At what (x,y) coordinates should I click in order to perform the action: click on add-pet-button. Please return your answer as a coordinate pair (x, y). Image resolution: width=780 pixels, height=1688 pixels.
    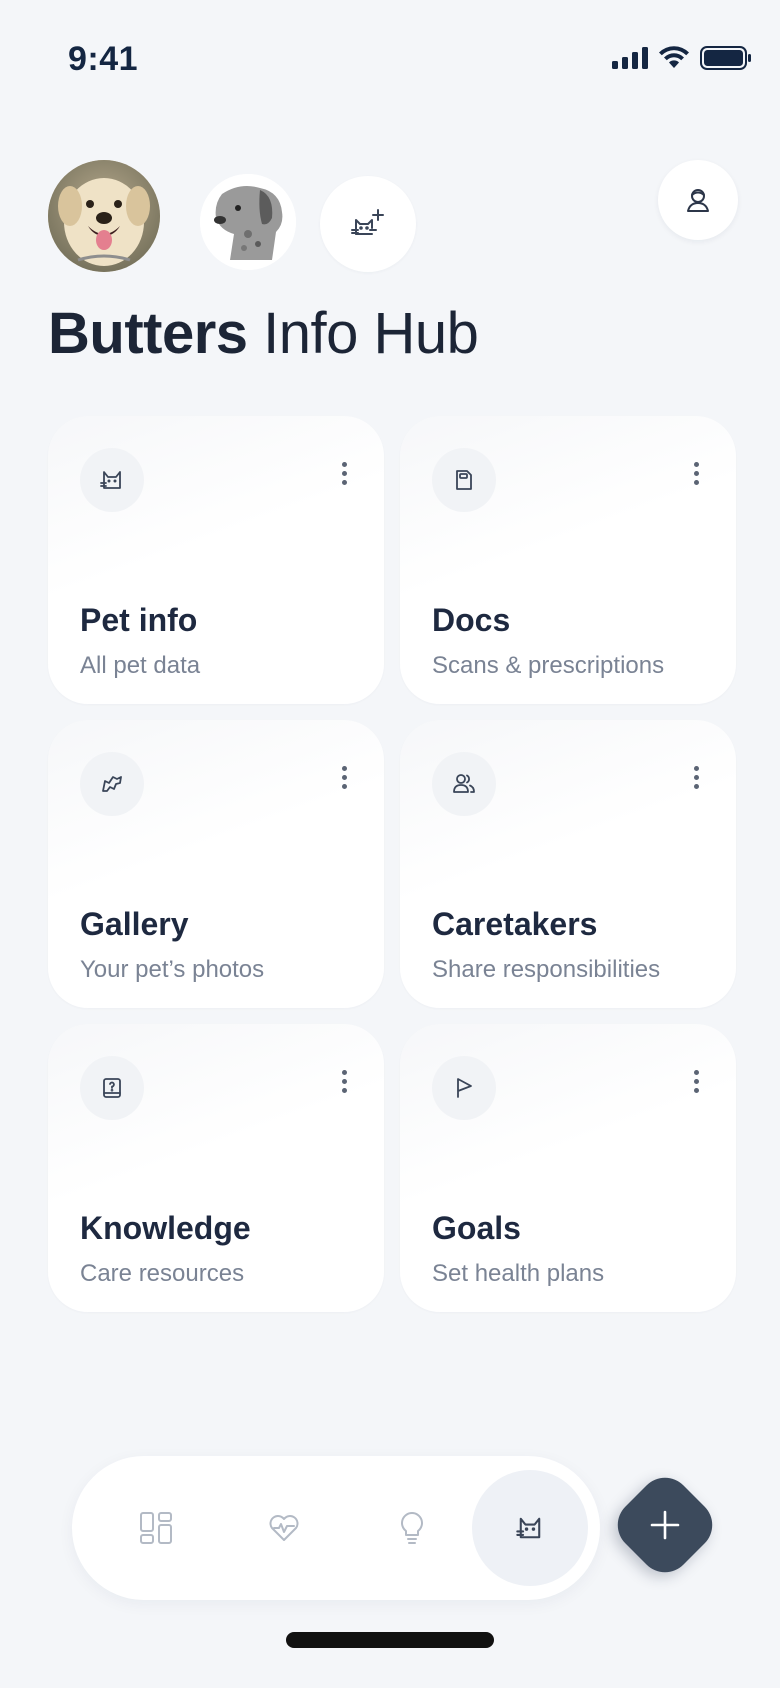
    Looking at the image, I should click on (368, 224).